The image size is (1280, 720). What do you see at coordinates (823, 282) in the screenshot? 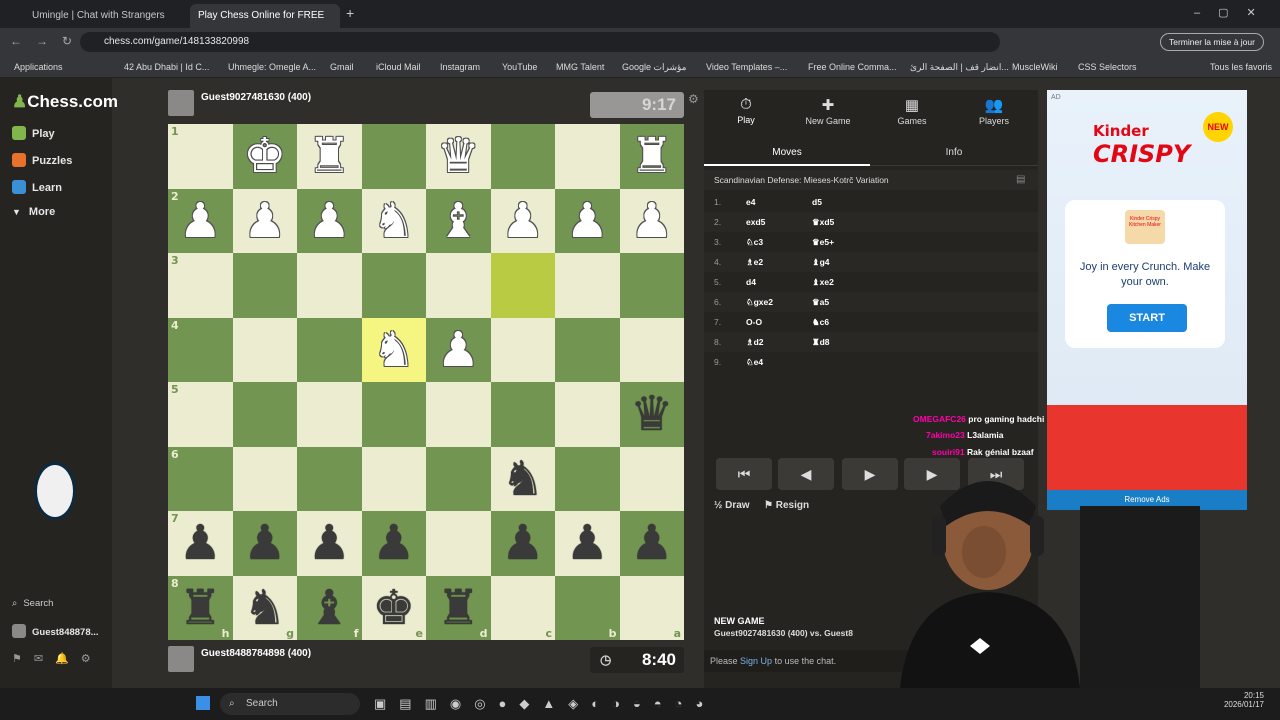
I see `black-move: ♝xe2` at bounding box center [823, 282].